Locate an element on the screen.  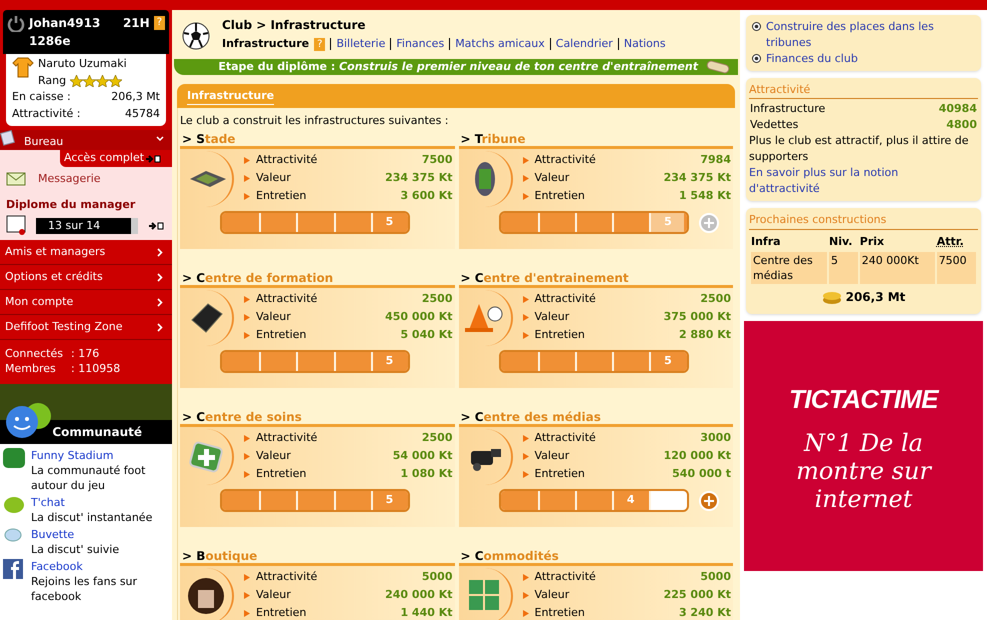
help-link: Finances du club is located at coordinates (812, 59).